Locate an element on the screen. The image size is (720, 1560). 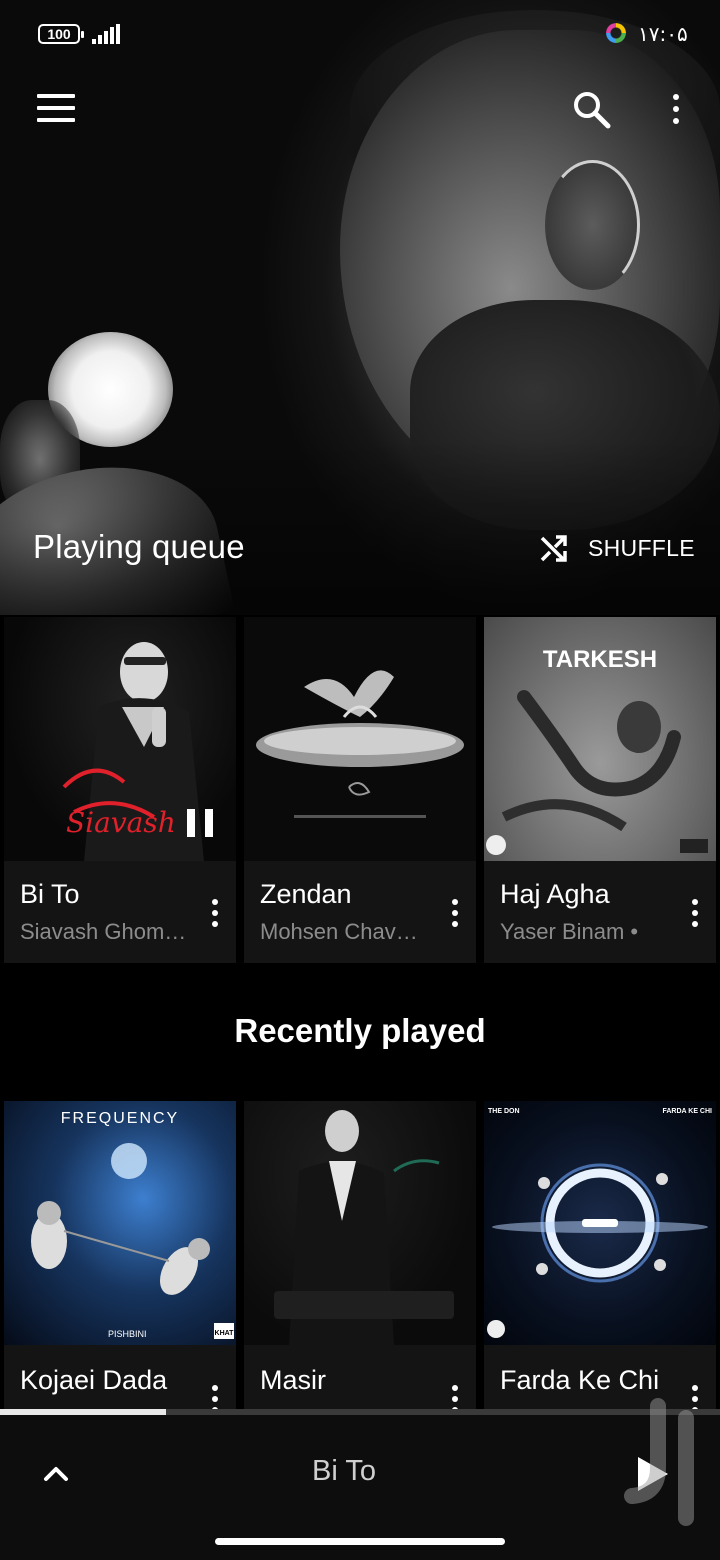
track-artist: Mohsen Chavoshi is located at coordinates (344, 931).